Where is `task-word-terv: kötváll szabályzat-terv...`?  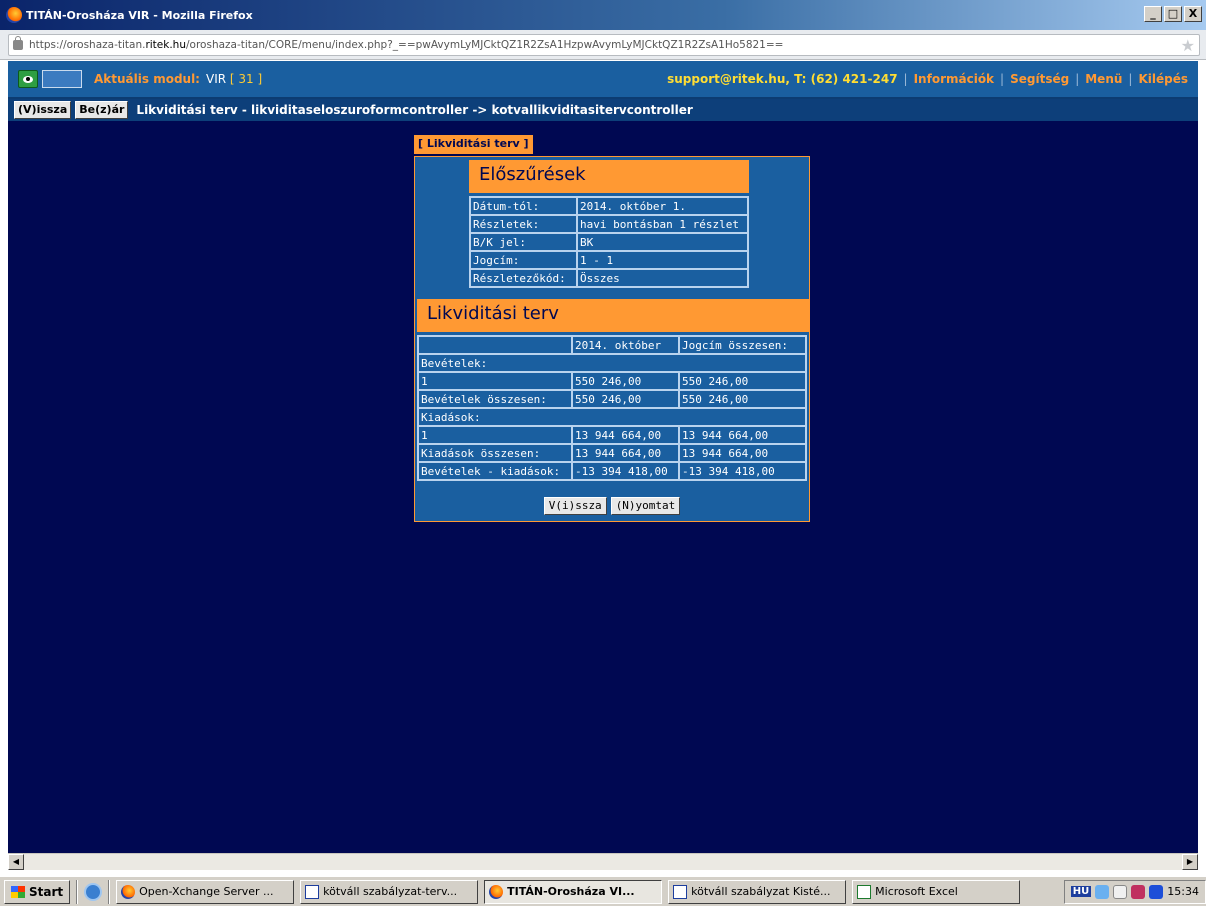 task-word-terv: kötváll szabályzat-terv... is located at coordinates (389, 891).